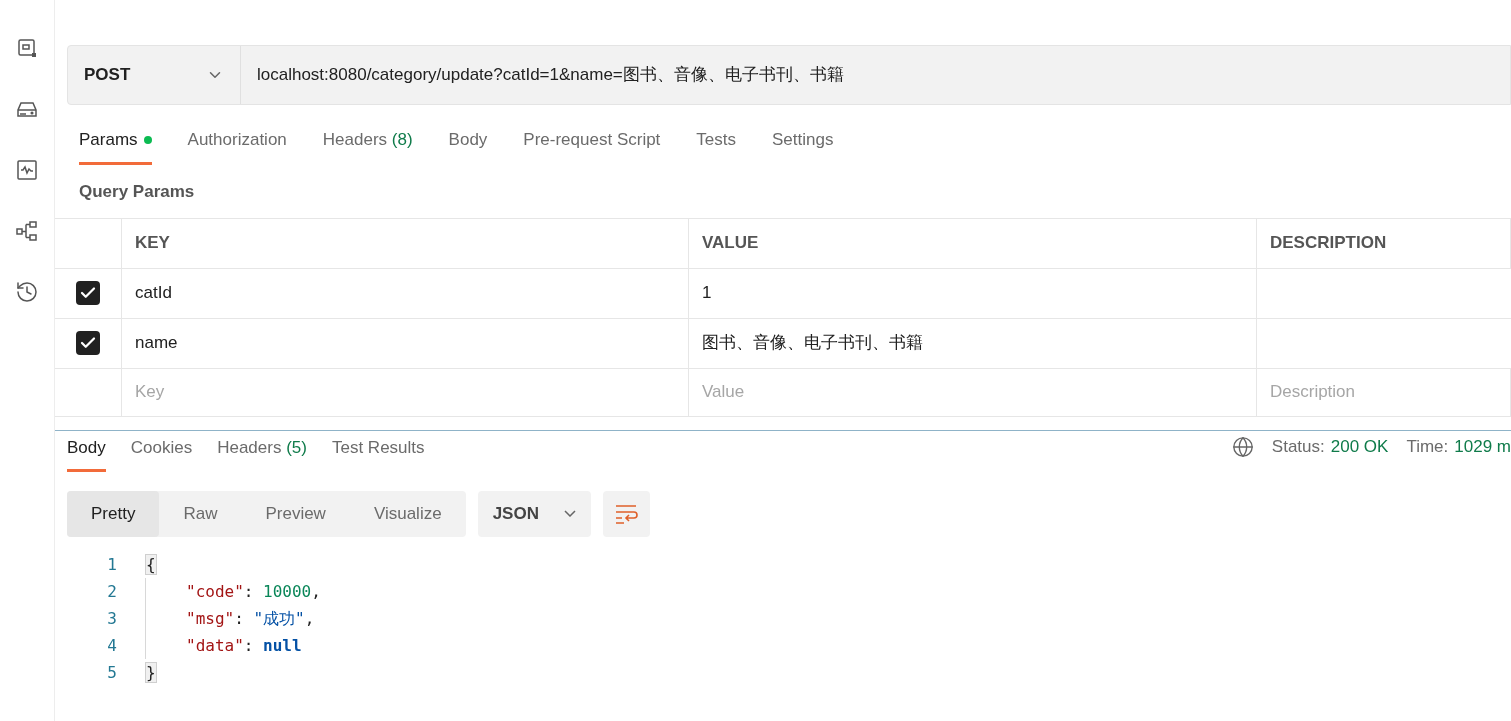 The width and height of the screenshot is (1511, 721). I want to click on response-tab: Body, so click(86, 453).